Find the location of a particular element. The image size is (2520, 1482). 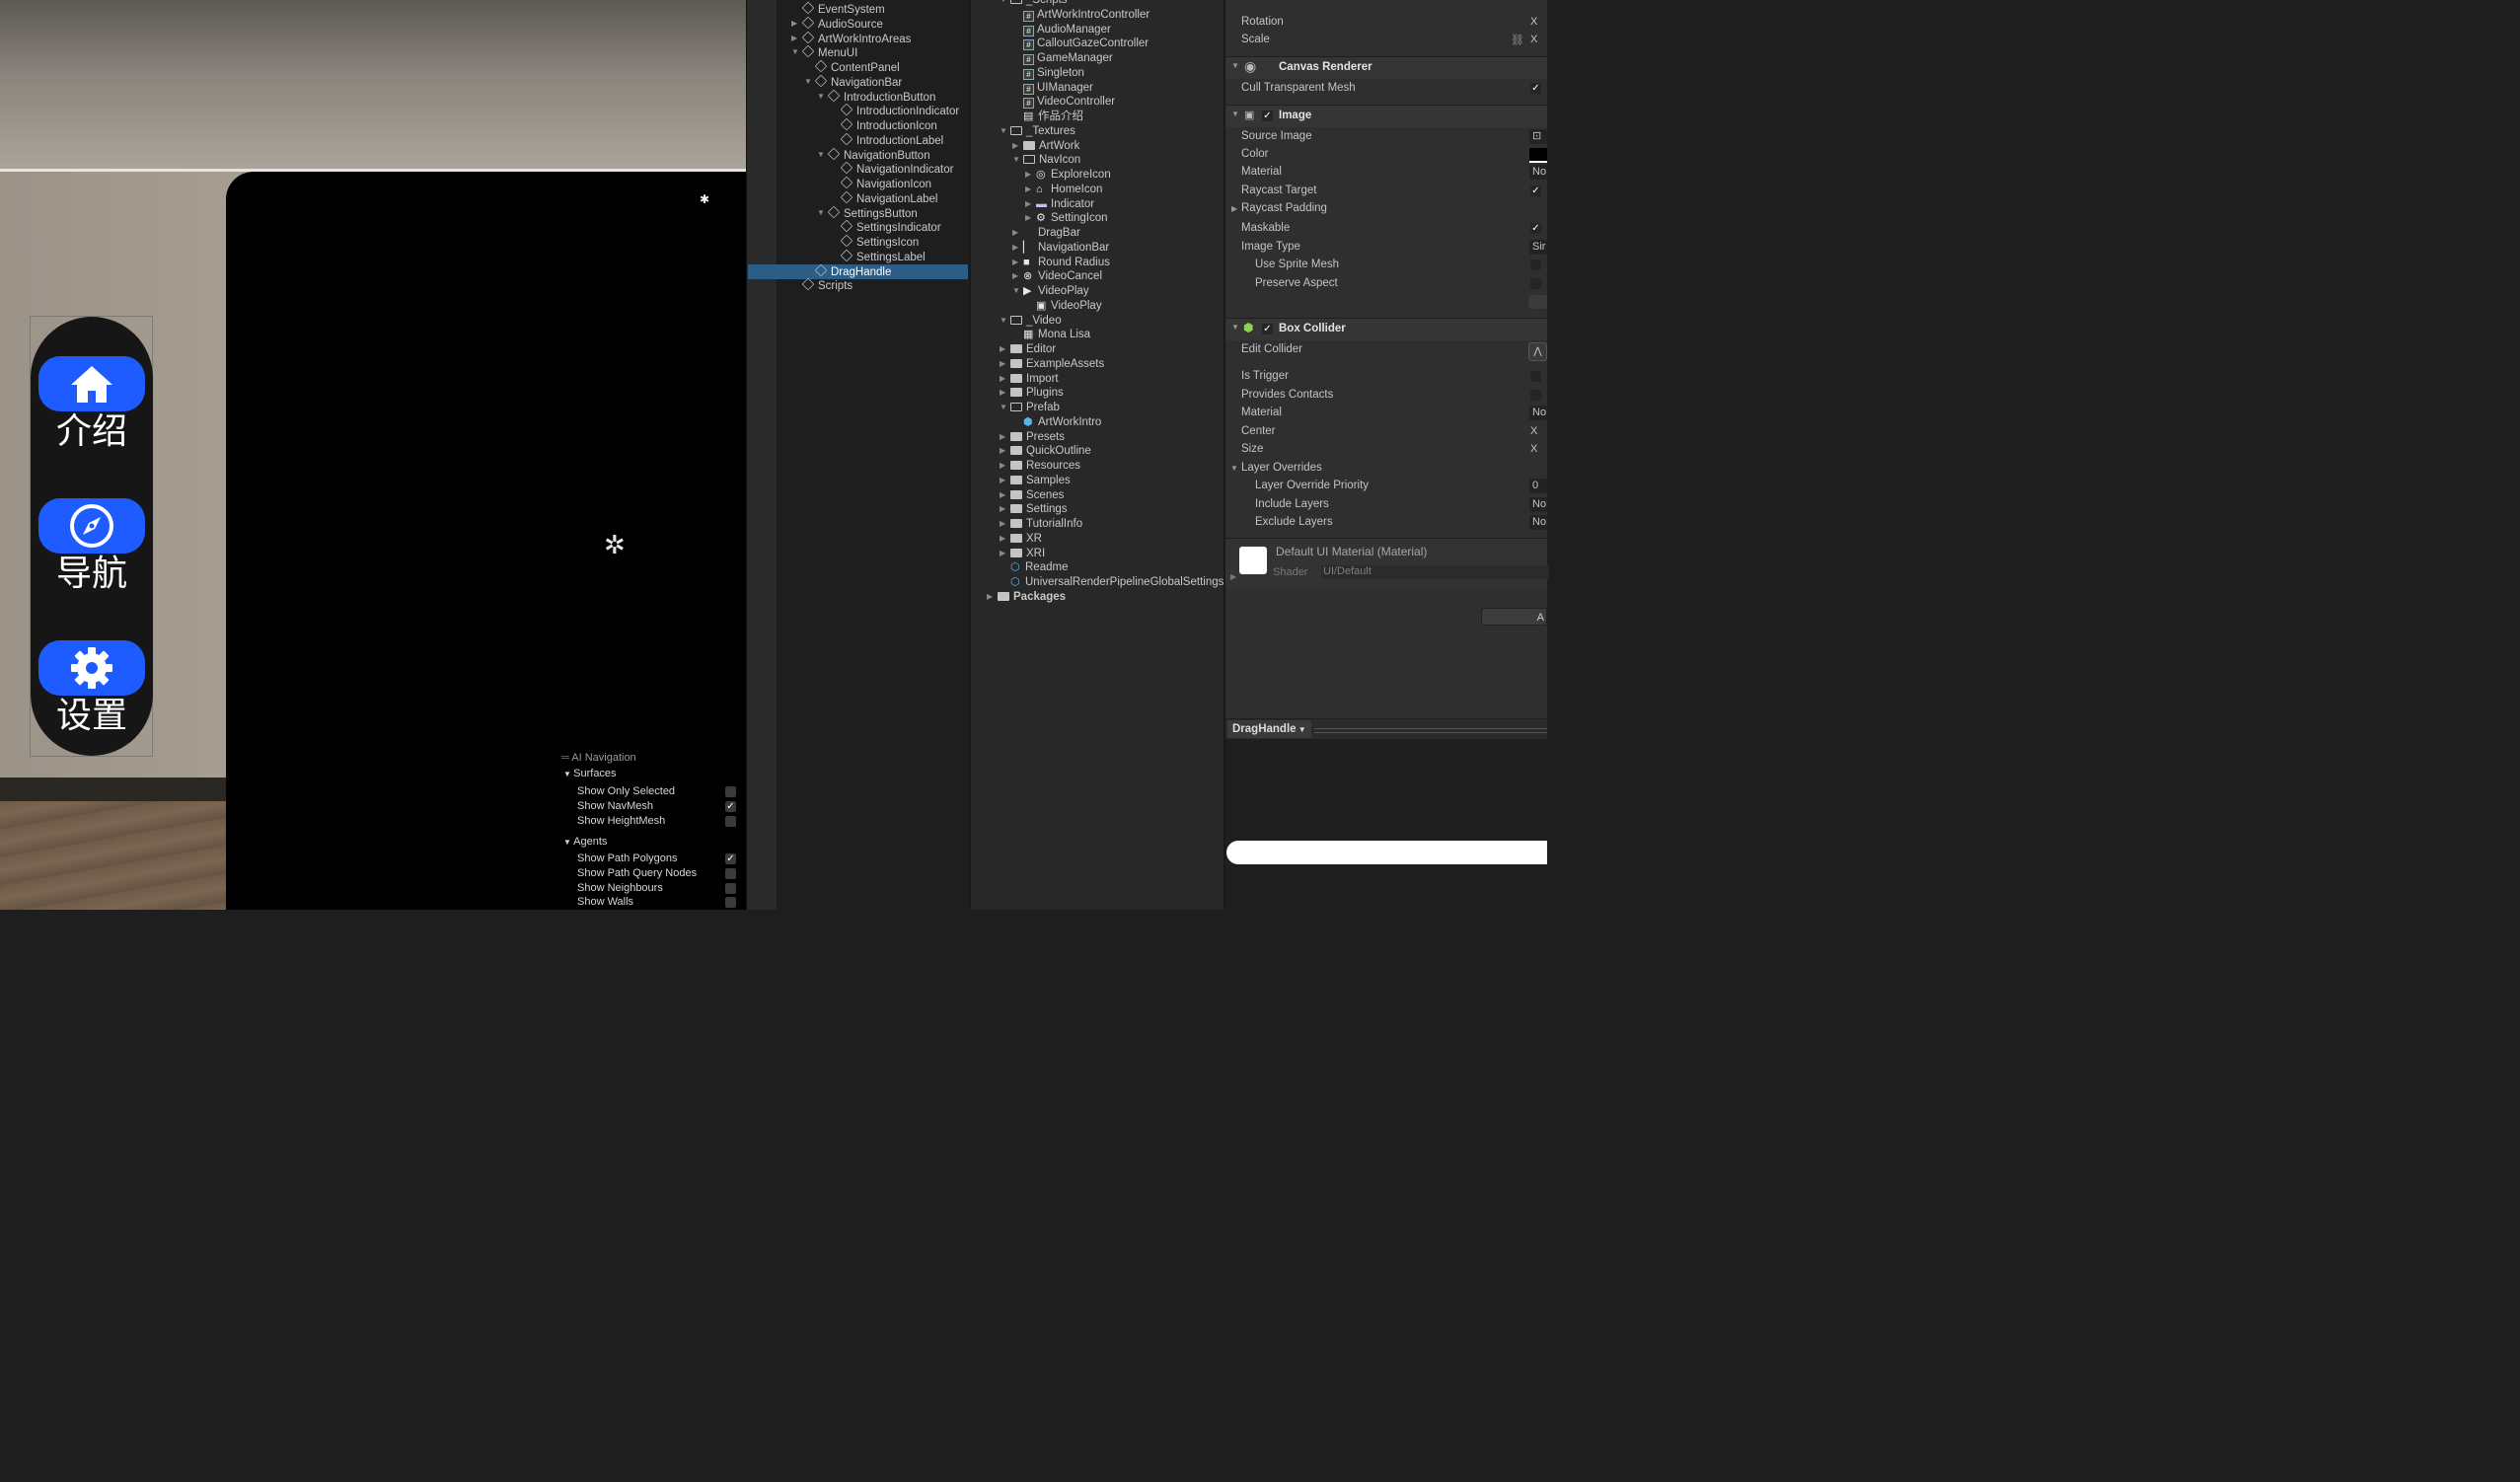

project-item: ▣ VideoPlay is located at coordinates (1069, 306).